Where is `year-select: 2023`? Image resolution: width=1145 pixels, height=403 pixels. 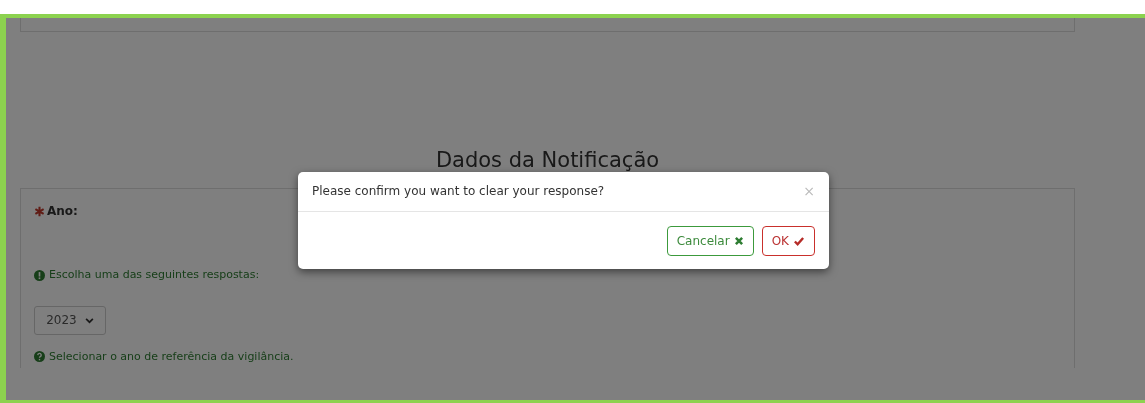
year-select: 2023 is located at coordinates (70, 320).